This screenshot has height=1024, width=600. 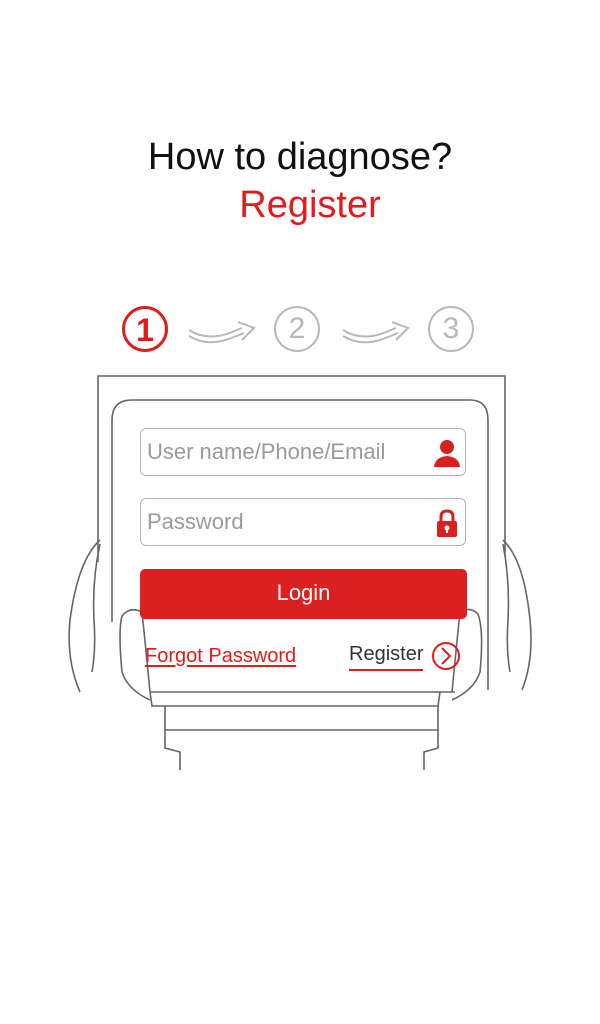 What do you see at coordinates (220, 656) in the screenshot?
I see `forgot-password-link: Forgot Password` at bounding box center [220, 656].